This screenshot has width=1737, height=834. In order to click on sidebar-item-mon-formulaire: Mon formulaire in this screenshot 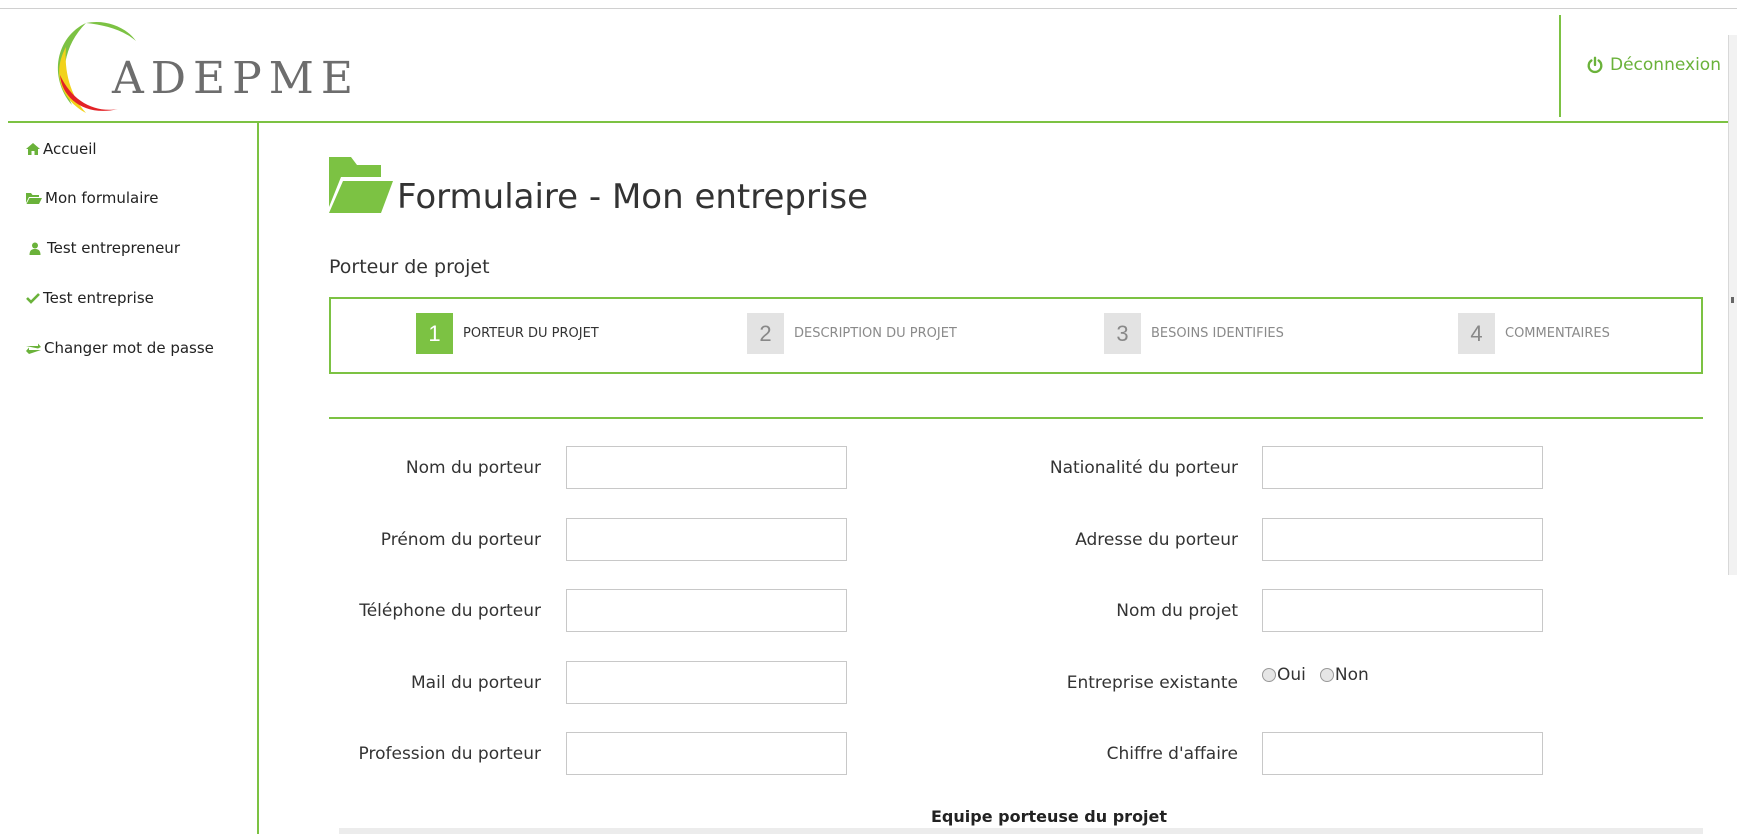, I will do `click(92, 198)`.